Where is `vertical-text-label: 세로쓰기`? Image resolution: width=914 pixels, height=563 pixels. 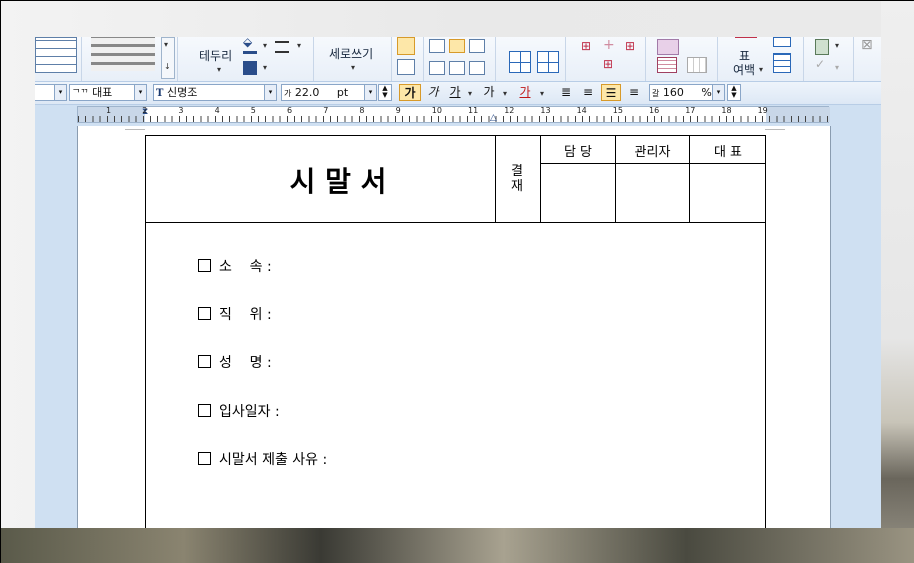
vertical-text-label: 세로쓰기 is located at coordinates (351, 53).